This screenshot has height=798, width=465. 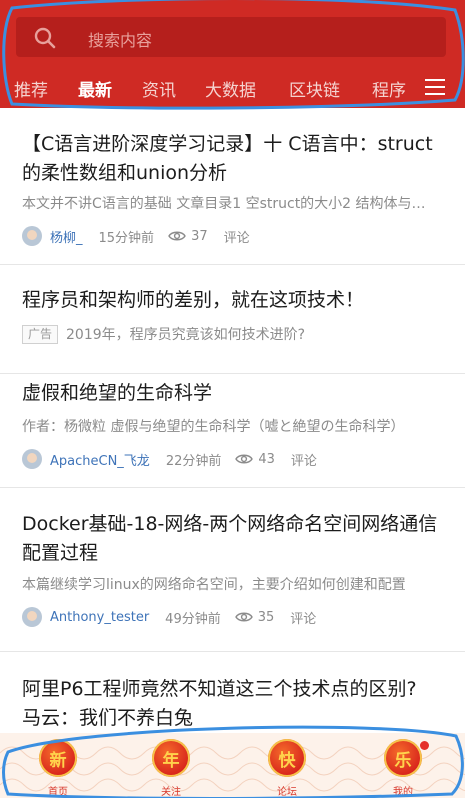 I want to click on nav-follow: 年 关注, so click(x=171, y=766).